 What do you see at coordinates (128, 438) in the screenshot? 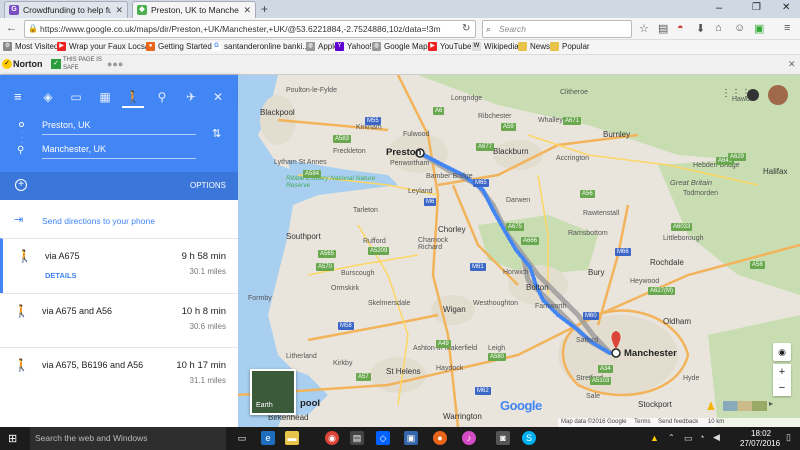
I see `taskbar-search: Search the web and Windows` at bounding box center [128, 438].